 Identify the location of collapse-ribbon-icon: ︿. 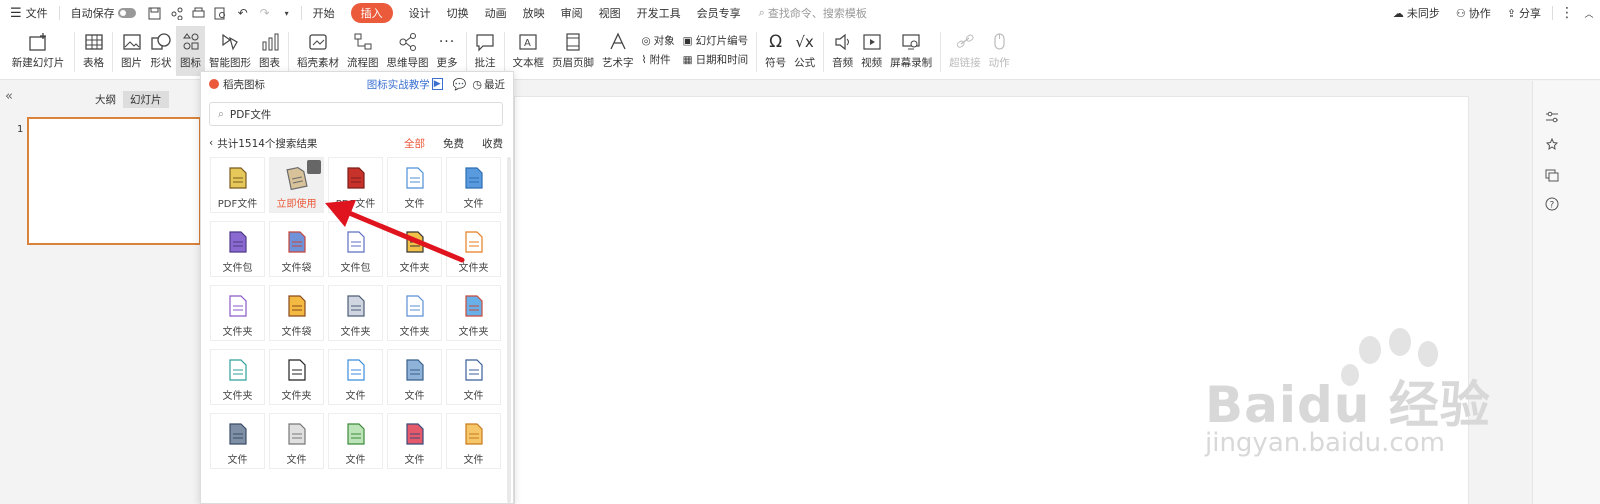
(1589, 13).